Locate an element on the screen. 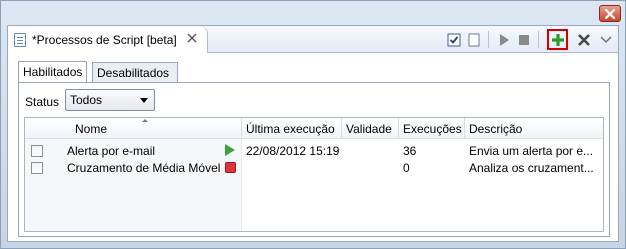  tab-label: Habilitados is located at coordinates (53, 72).